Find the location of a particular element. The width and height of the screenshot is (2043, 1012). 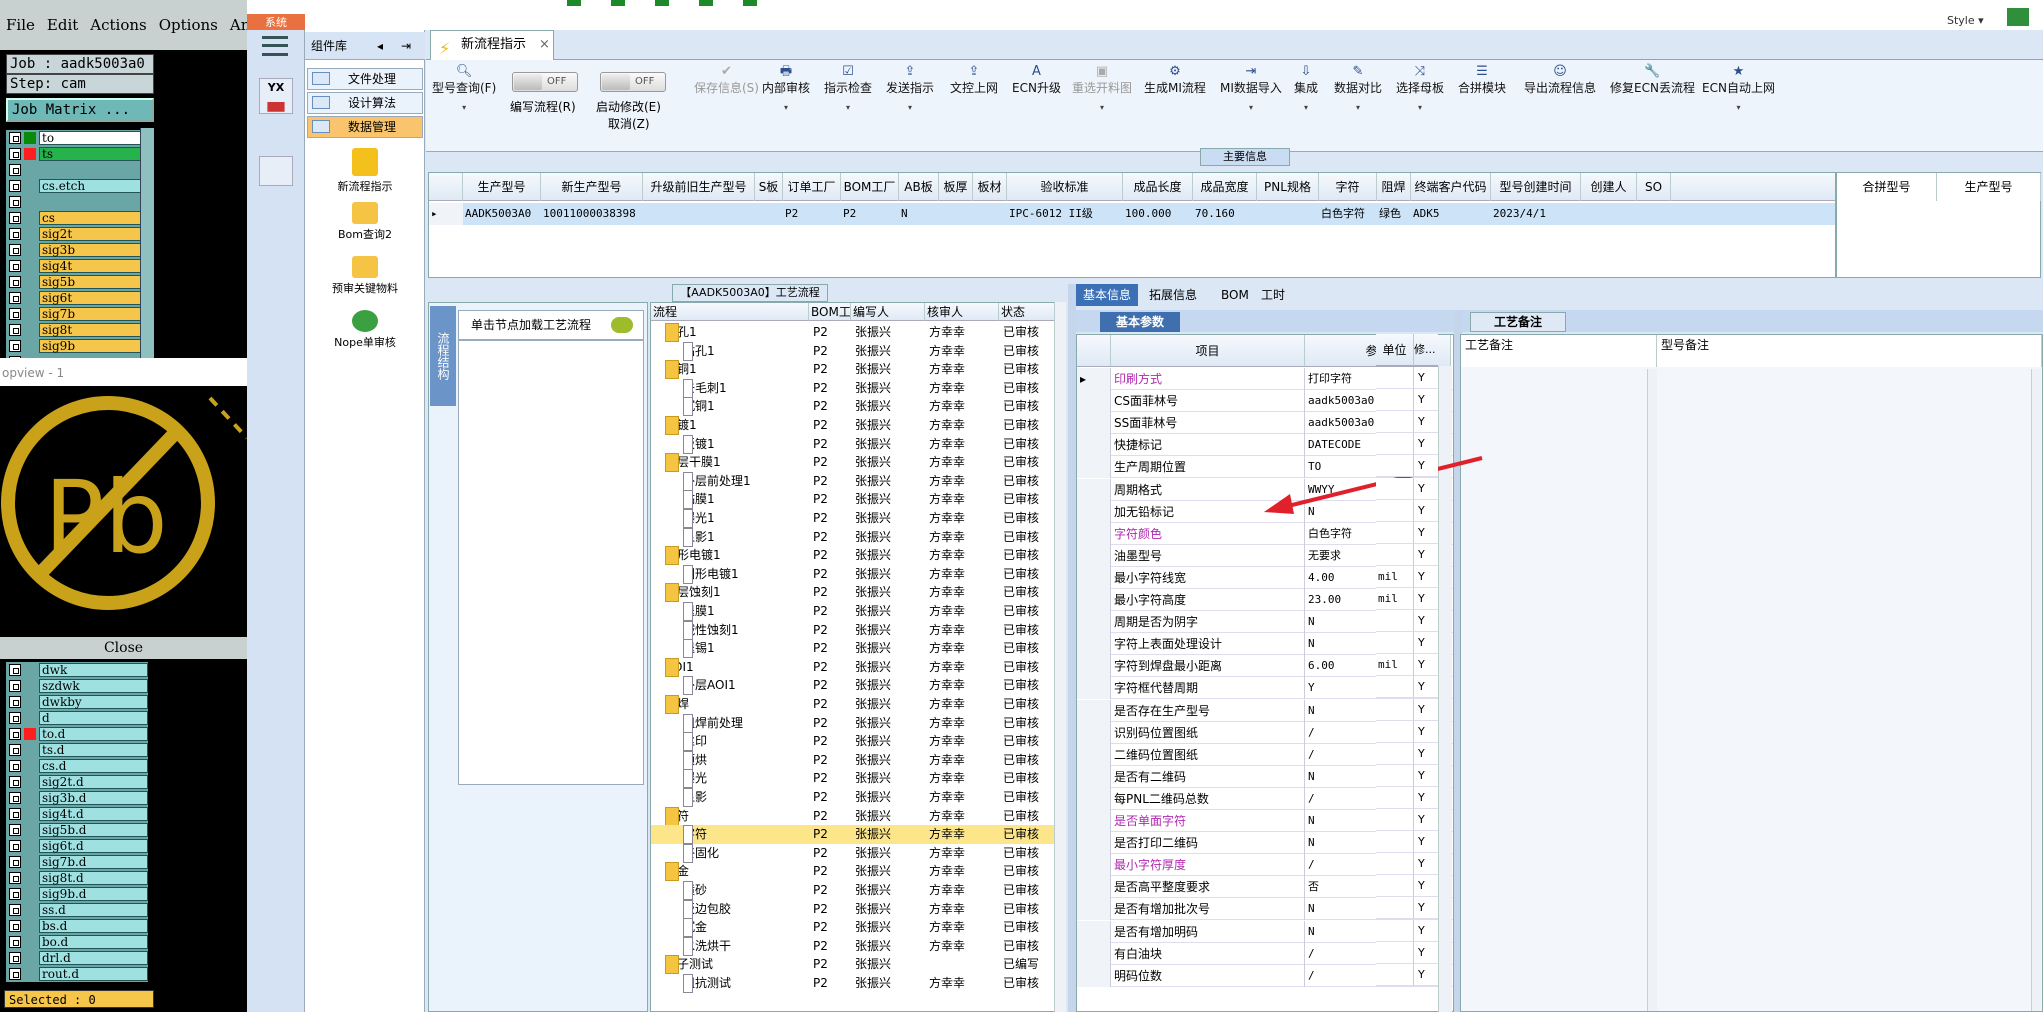

col-header: 板厚 is located at coordinates (956, 187).